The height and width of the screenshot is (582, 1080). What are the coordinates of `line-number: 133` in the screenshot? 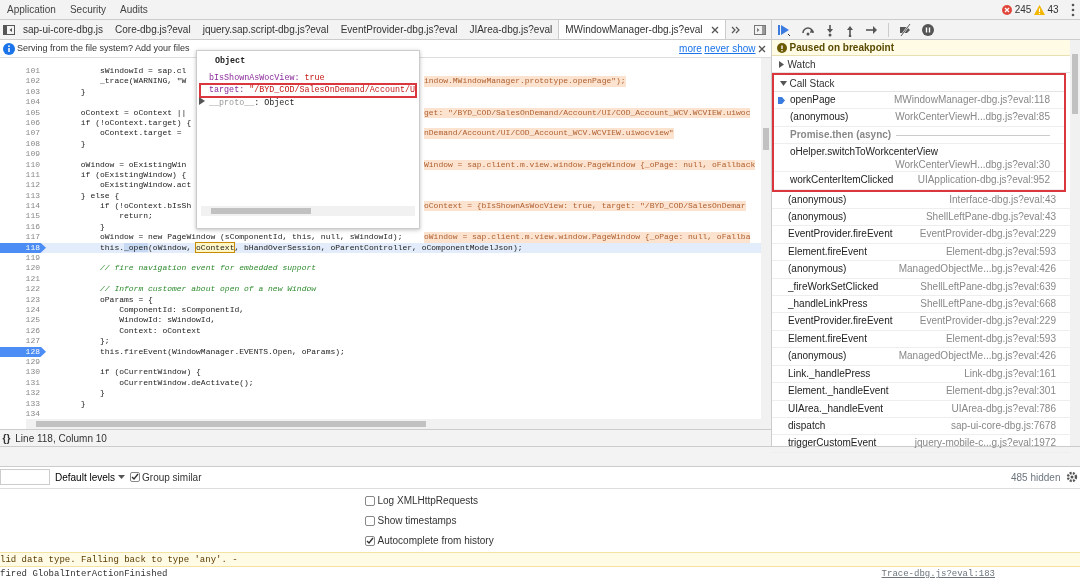 It's located at (32, 403).